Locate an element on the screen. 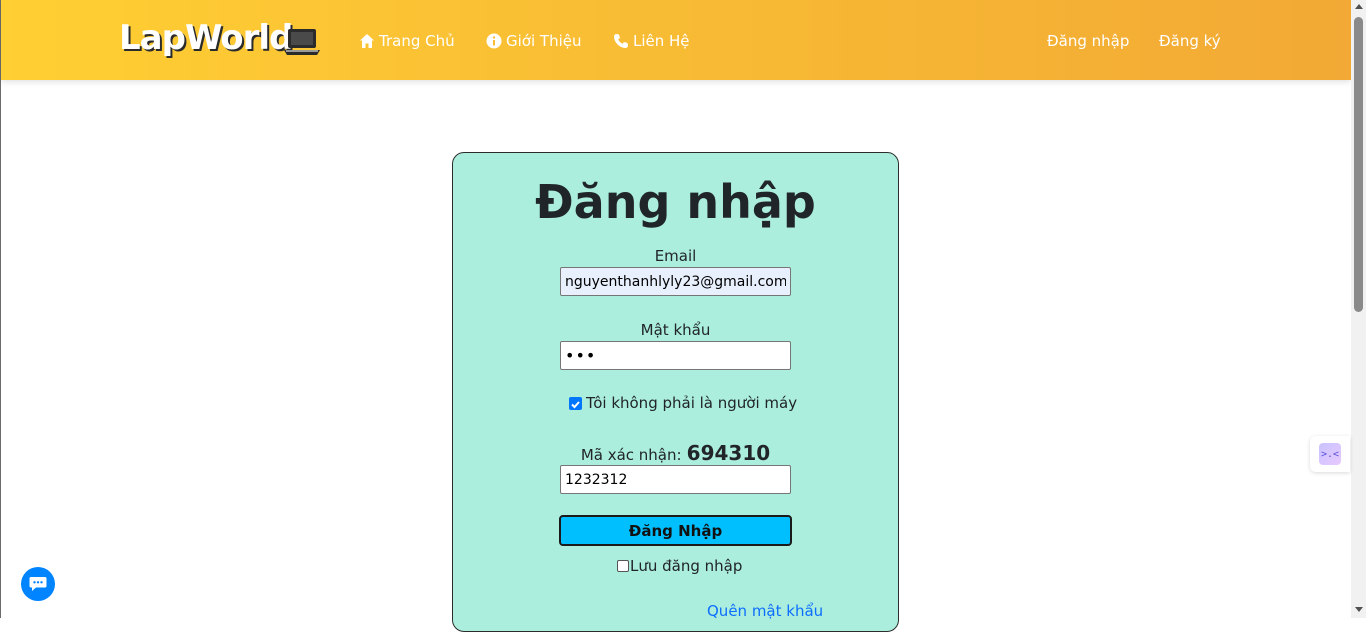 Image resolution: width=1366 pixels, height=632 pixels. remember-label: Lưu đăng nhập is located at coordinates (686, 566).